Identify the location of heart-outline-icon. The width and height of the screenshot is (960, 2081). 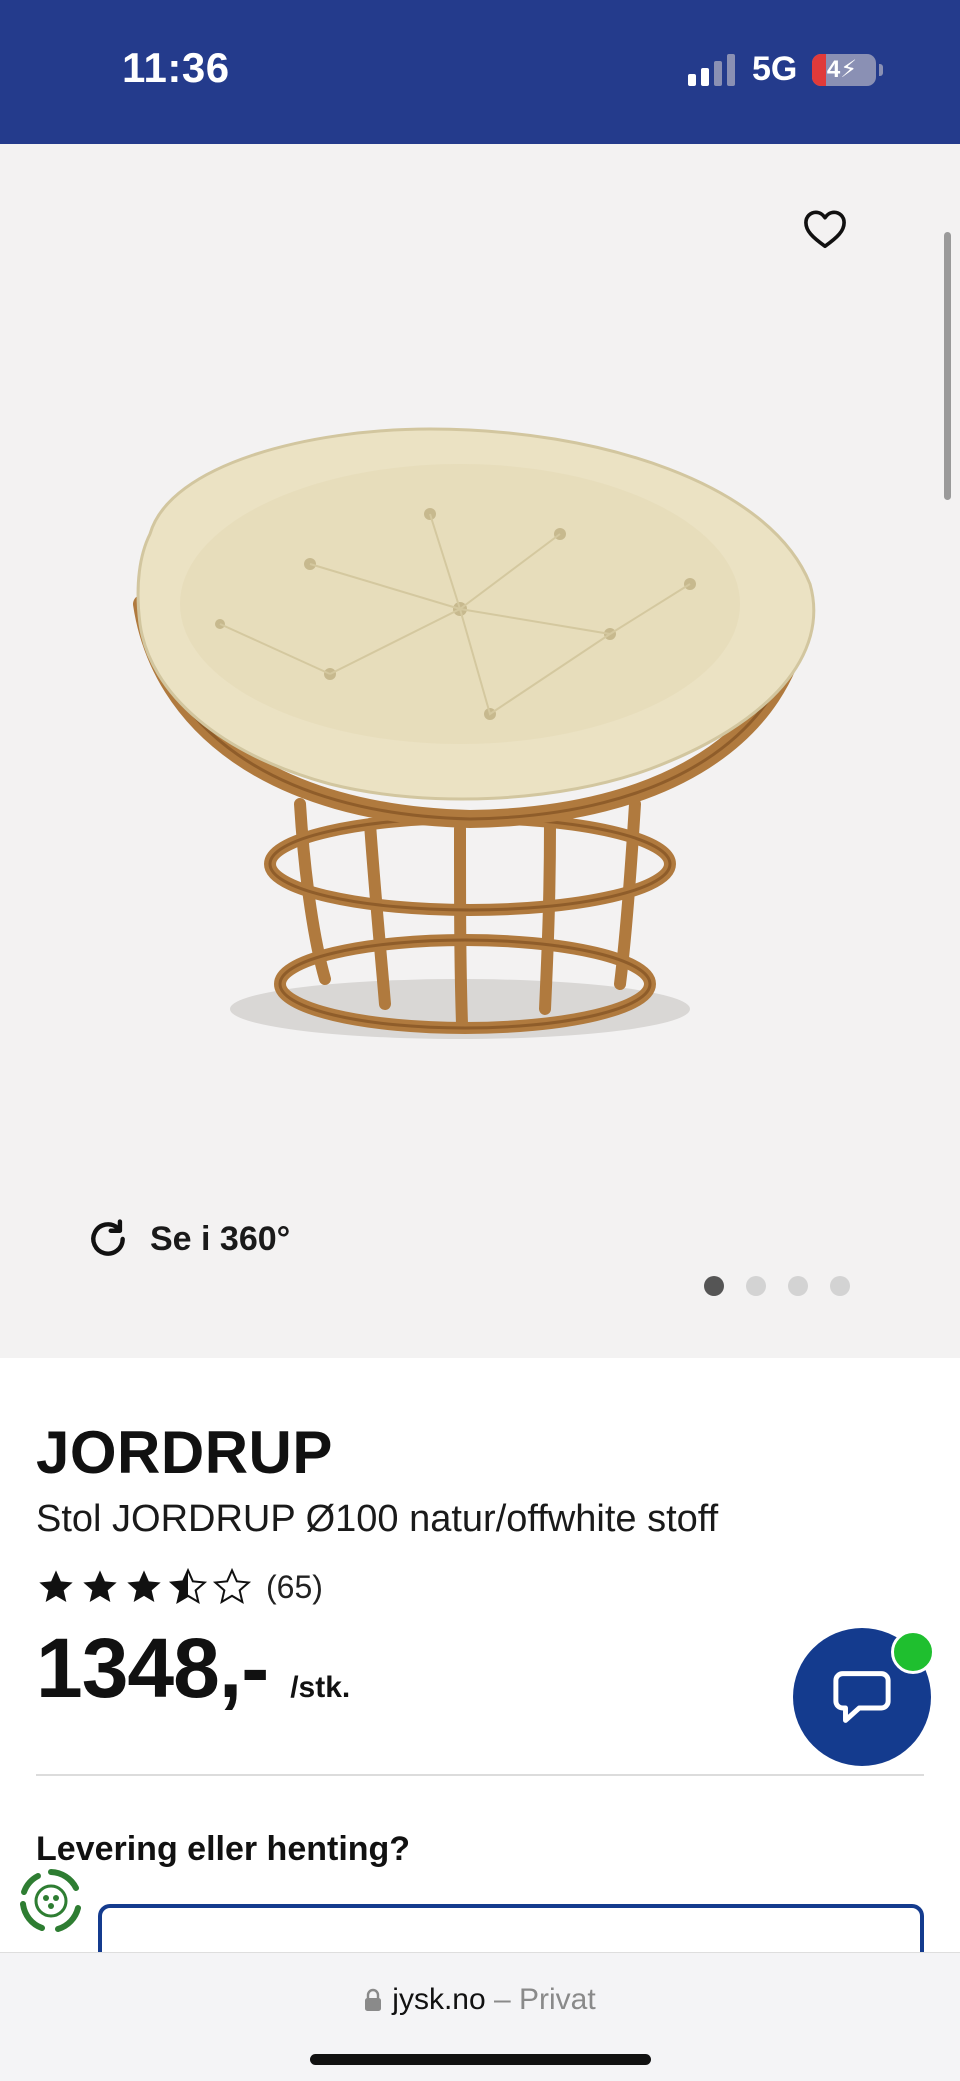
(825, 229).